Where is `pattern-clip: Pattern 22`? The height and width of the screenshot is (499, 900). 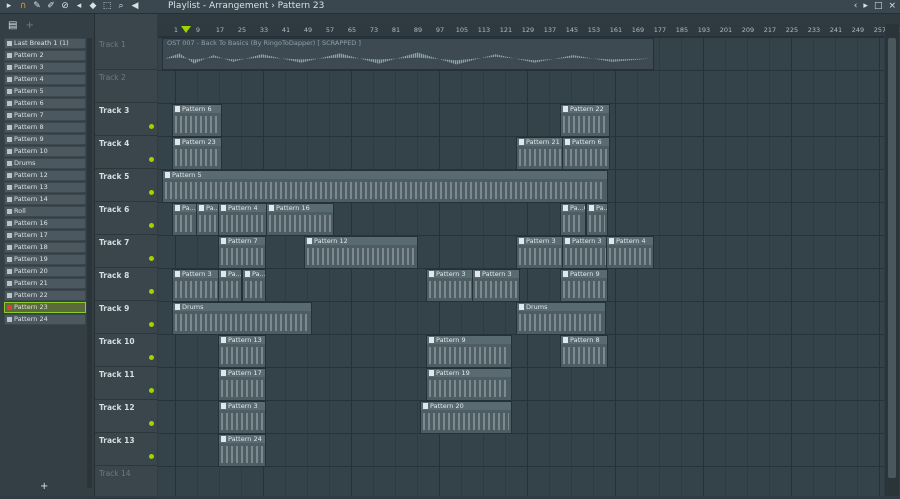 pattern-clip: Pattern 22 is located at coordinates (585, 120).